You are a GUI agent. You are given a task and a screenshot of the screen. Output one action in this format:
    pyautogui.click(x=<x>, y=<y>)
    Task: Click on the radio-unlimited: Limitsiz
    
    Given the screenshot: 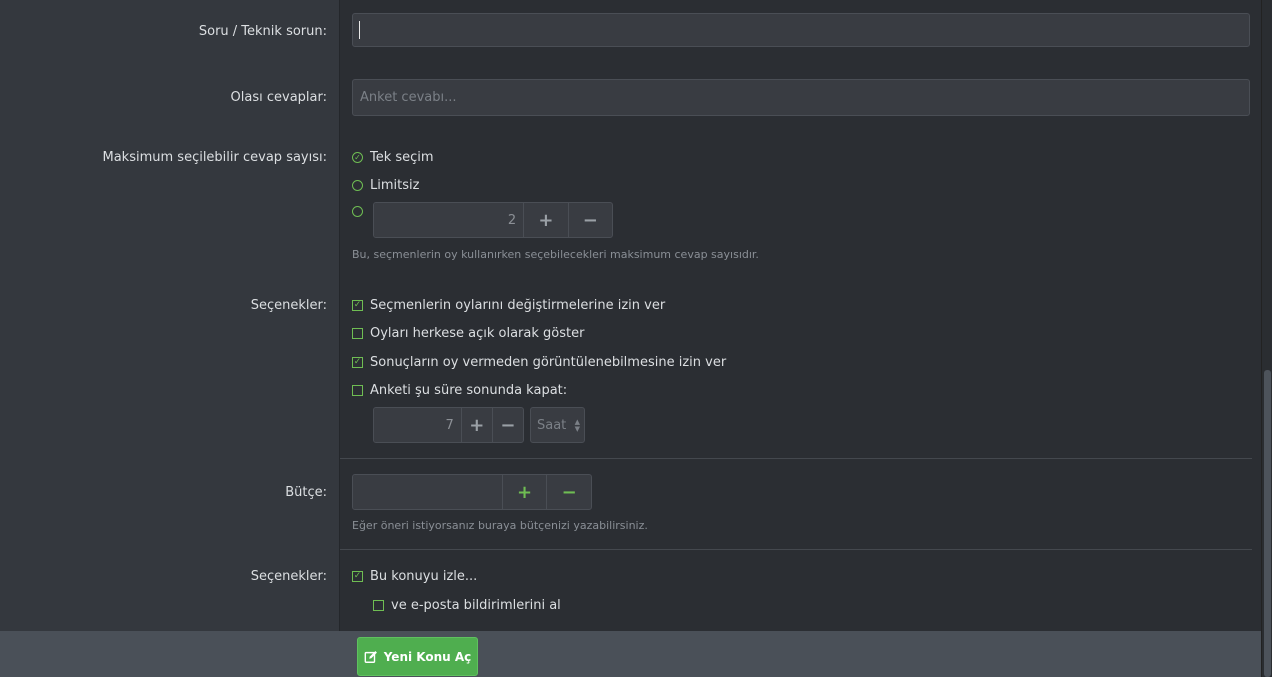 What is the action you would take?
    pyautogui.click(x=385, y=185)
    